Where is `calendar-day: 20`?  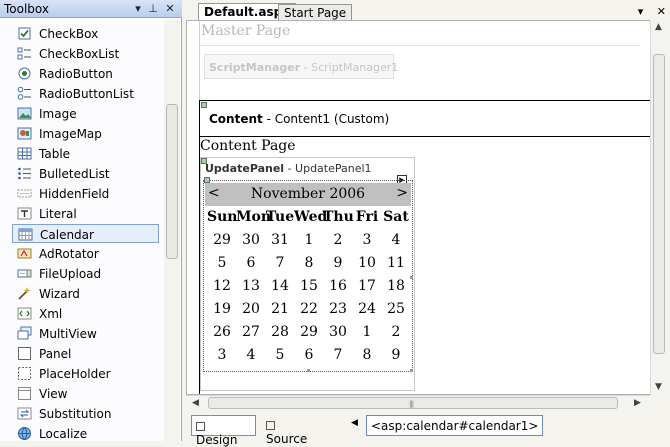 calendar-day: 20 is located at coordinates (251, 309).